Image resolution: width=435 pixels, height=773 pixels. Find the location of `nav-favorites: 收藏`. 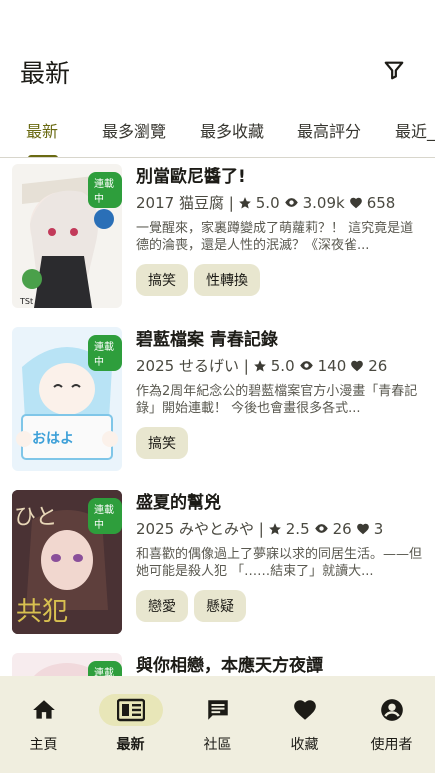

nav-favorites: 收藏 is located at coordinates (304, 724).